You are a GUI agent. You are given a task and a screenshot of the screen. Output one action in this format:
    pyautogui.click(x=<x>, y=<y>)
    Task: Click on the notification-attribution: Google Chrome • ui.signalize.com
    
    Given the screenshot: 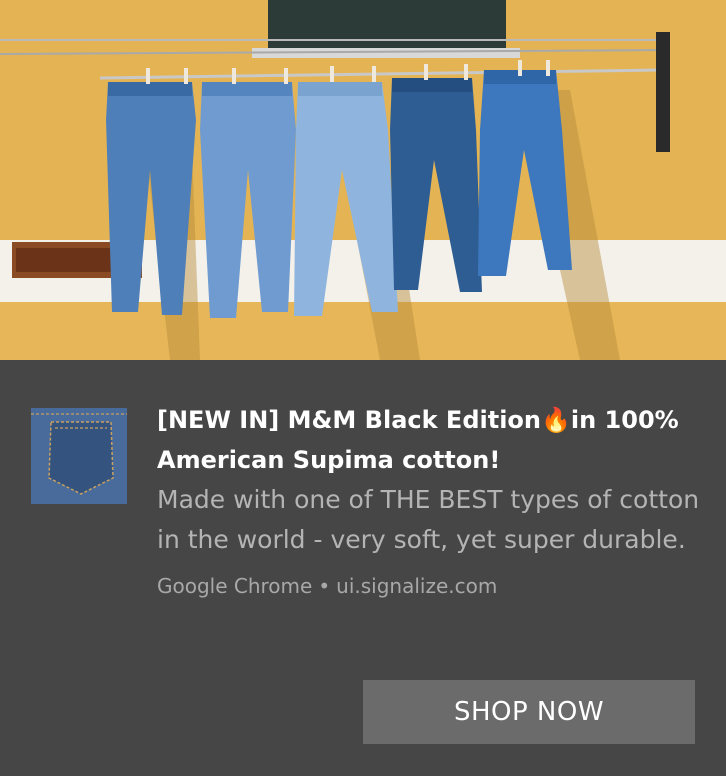 What is the action you would take?
    pyautogui.click(x=429, y=586)
    